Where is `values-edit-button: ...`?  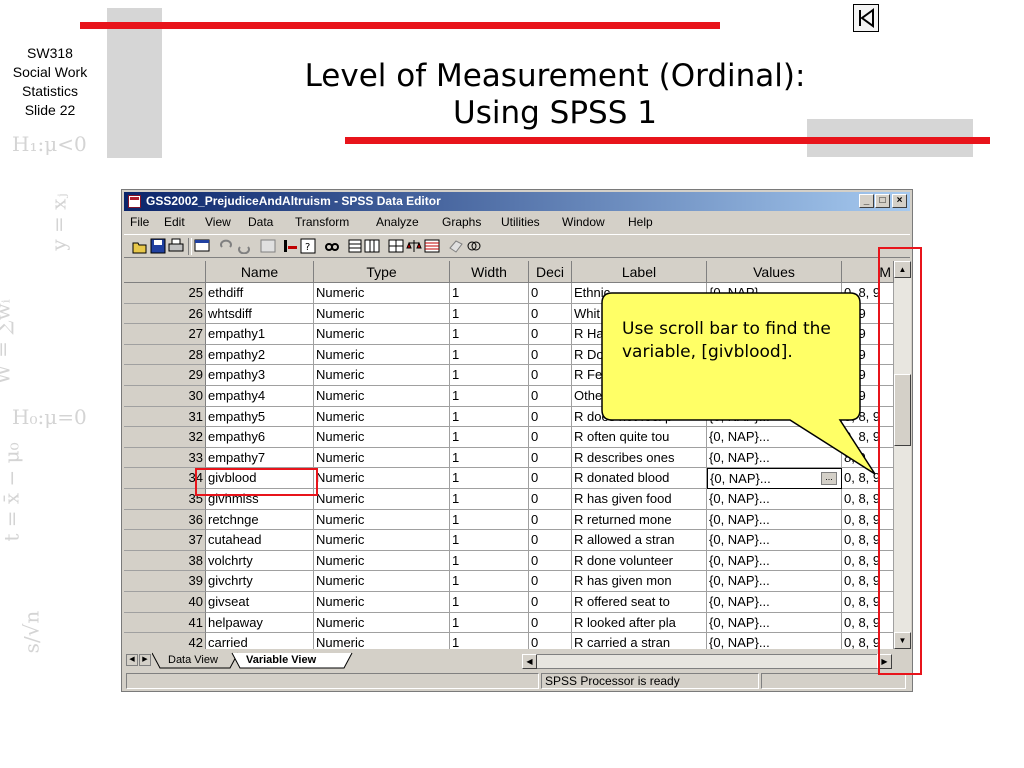
values-edit-button: ... is located at coordinates (829, 479).